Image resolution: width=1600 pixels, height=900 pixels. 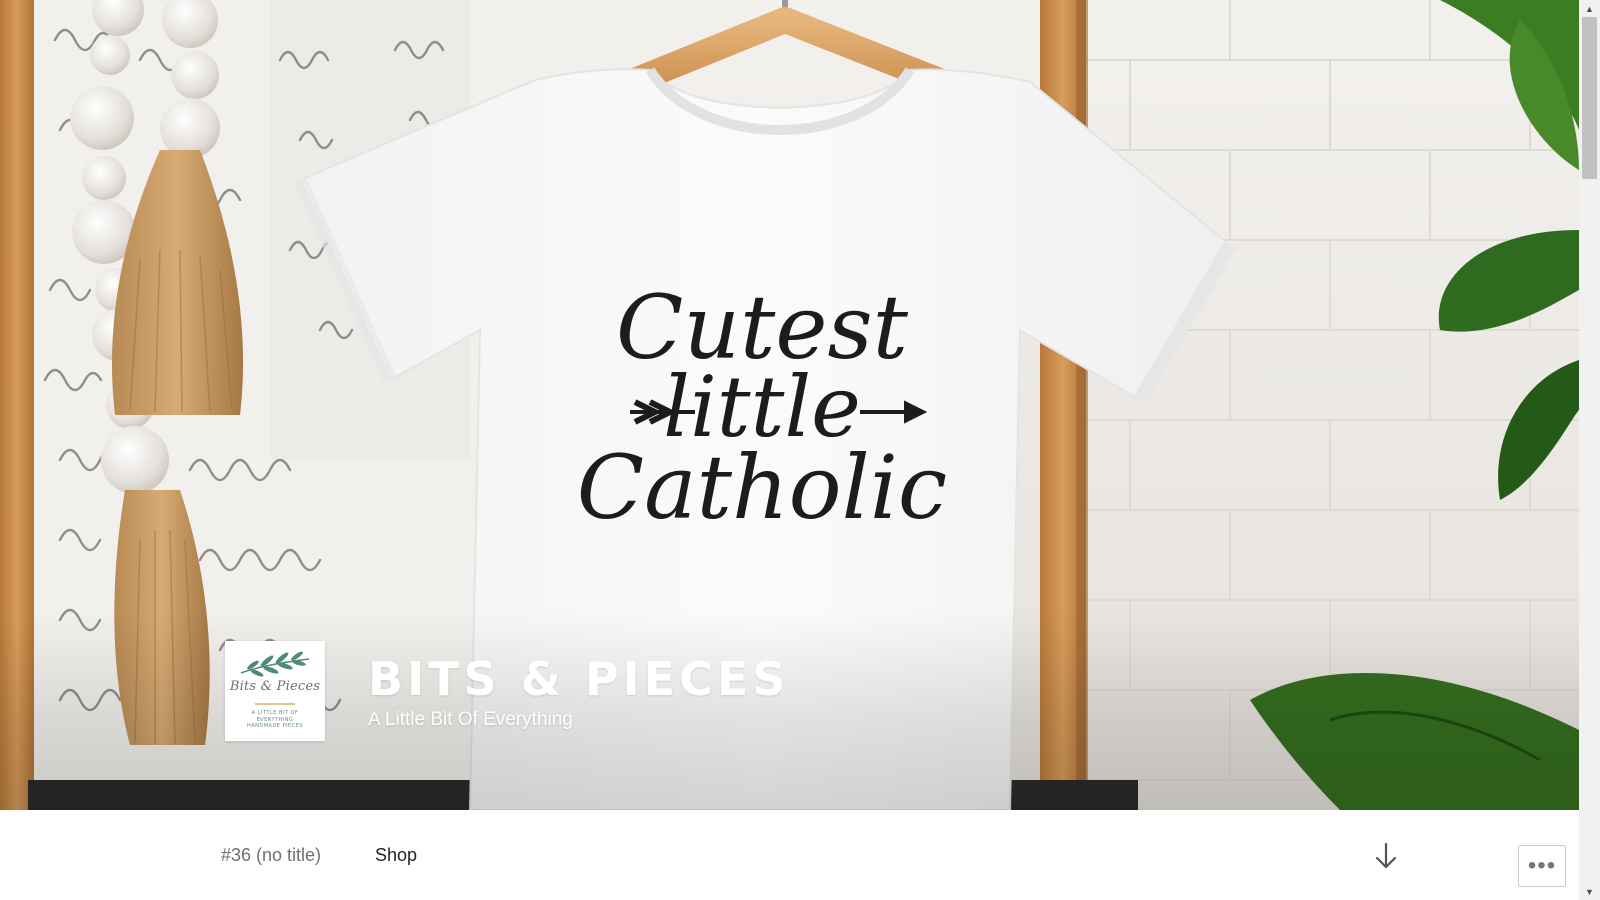 What do you see at coordinates (275, 704) in the screenshot?
I see `logo-divider` at bounding box center [275, 704].